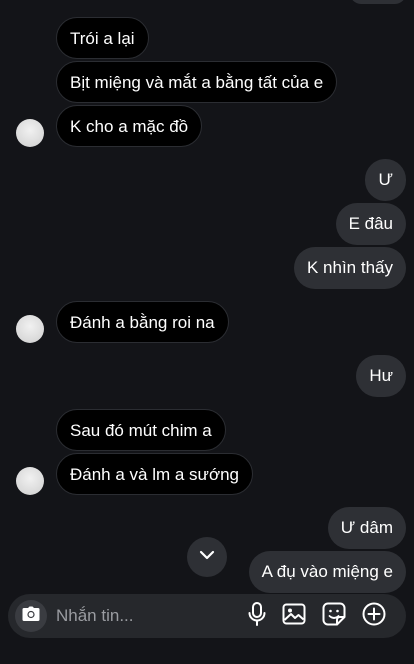 The width and height of the screenshot is (414, 664). I want to click on message-incoming: Trói a lại, so click(102, 38).